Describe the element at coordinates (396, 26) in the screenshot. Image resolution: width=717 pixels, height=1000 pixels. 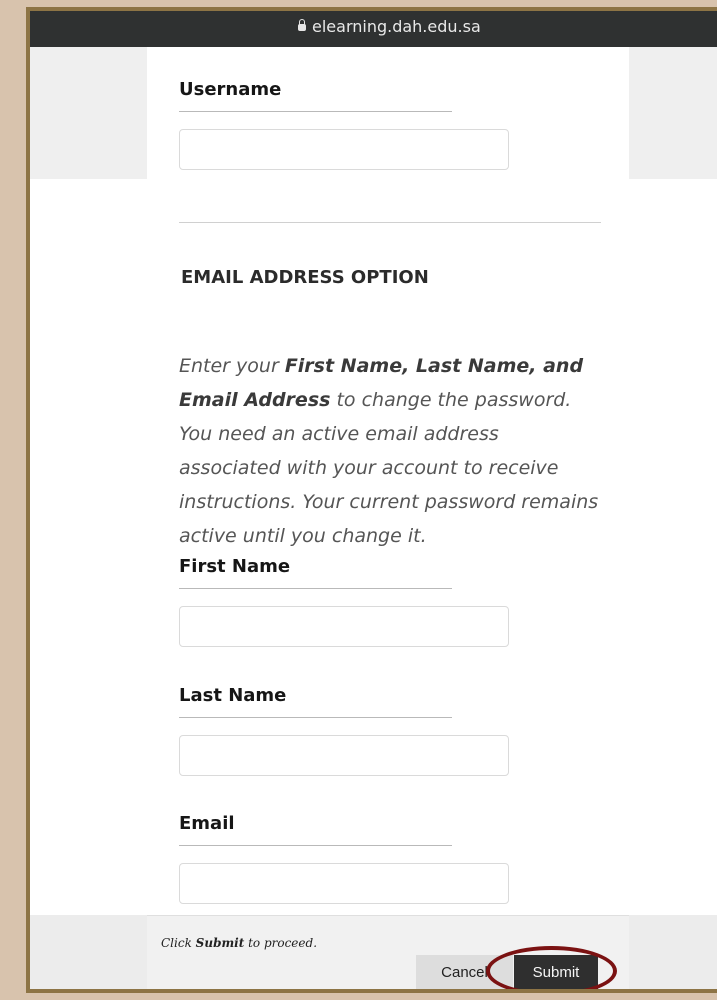
I see `url-text: elearning.dah.edu.sa` at that location.